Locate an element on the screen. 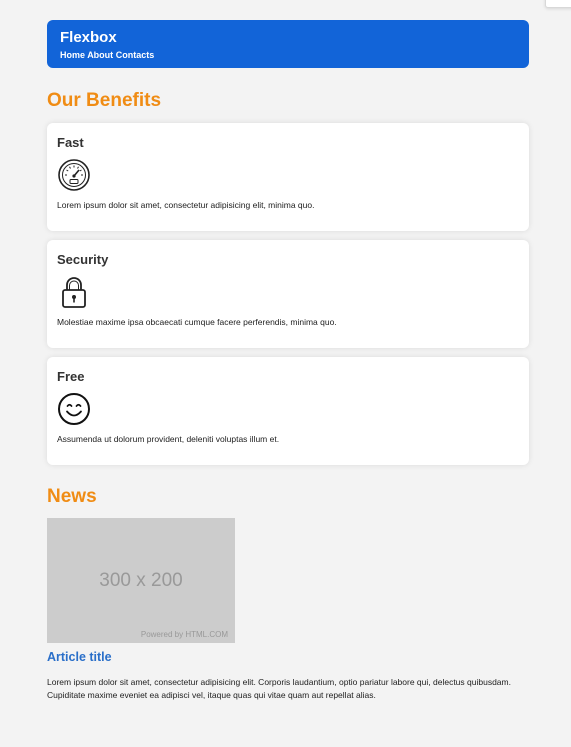 This screenshot has width=571, height=747. news-heading: News is located at coordinates (72, 496).